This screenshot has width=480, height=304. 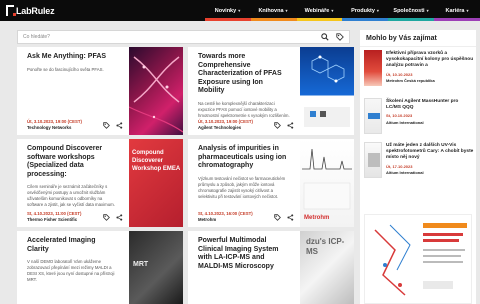 I want to click on card-image: Metrohm, so click(x=327, y=183).